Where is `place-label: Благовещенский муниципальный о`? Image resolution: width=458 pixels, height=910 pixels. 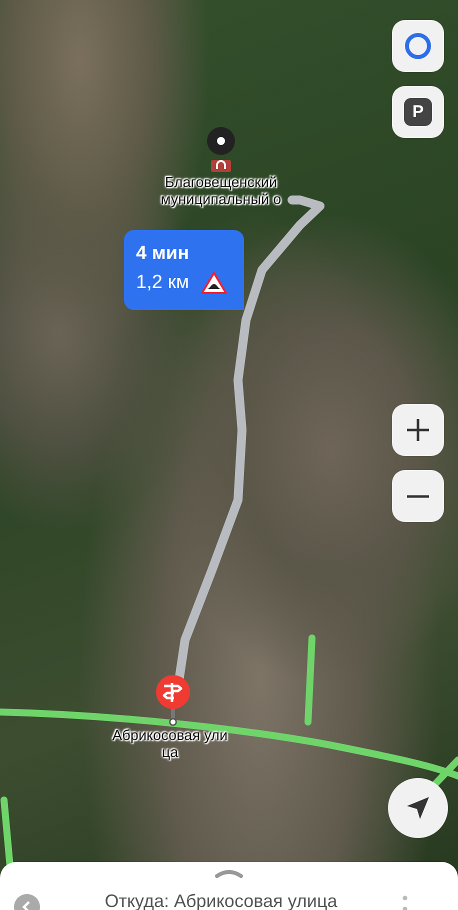
place-label: Благовещенский муниципальный о is located at coordinates (221, 192).